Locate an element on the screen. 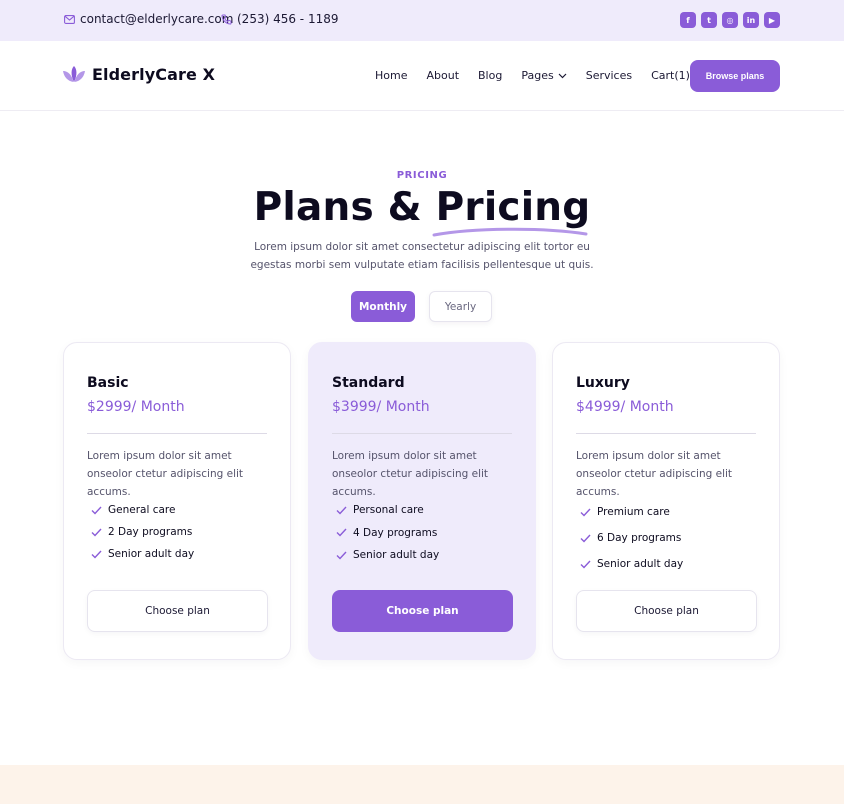 This screenshot has height=804, width=844. feature-item: Personal care is located at coordinates (387, 510).